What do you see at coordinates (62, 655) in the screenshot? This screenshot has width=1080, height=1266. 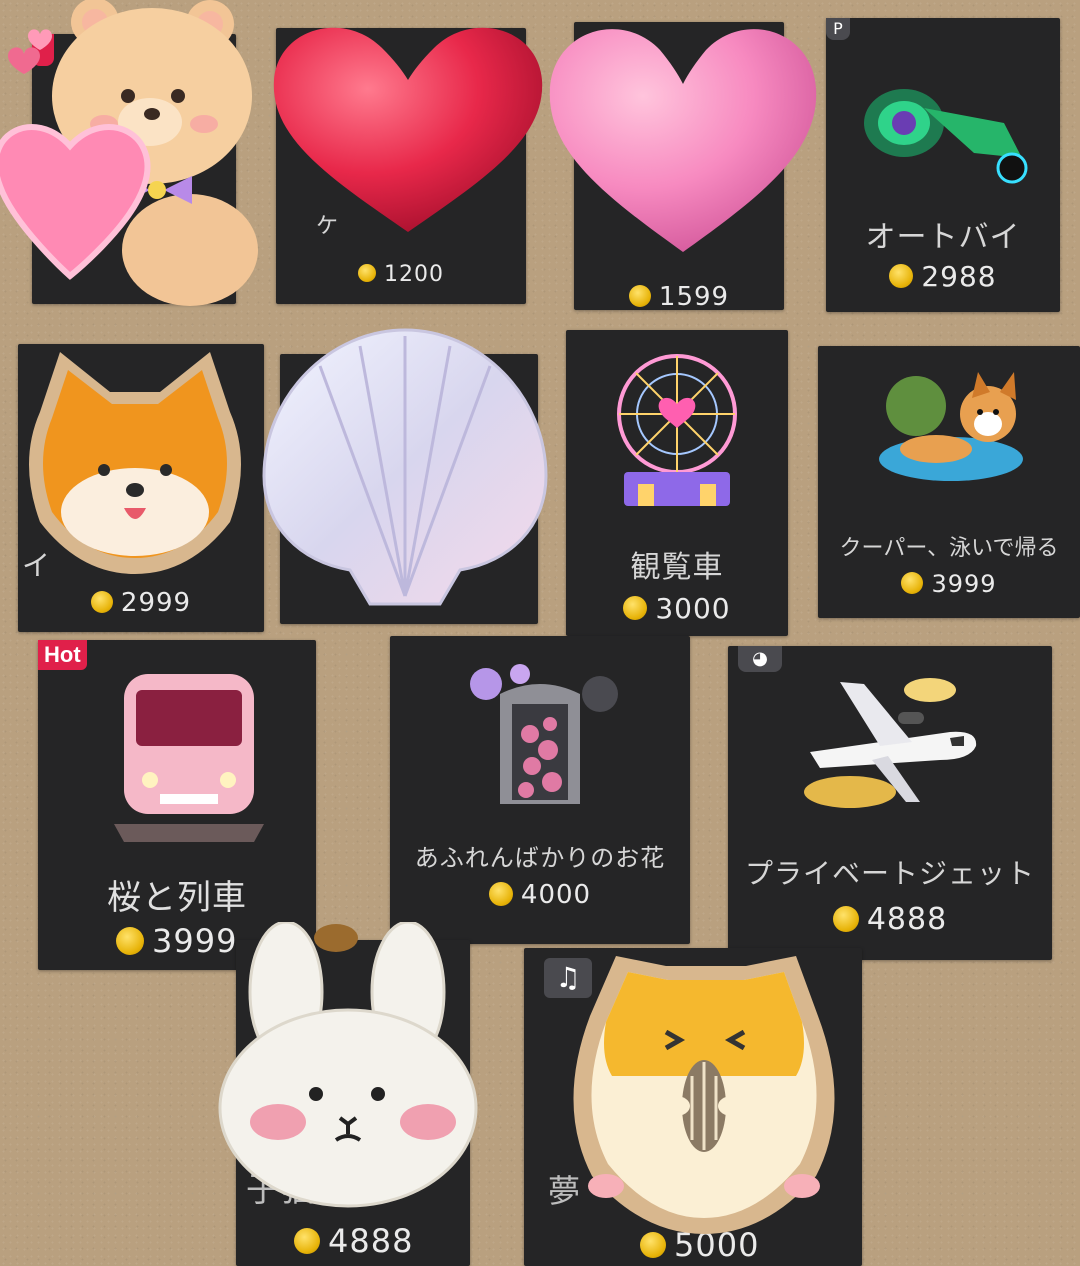 I see `hot-tag: Hot` at bounding box center [62, 655].